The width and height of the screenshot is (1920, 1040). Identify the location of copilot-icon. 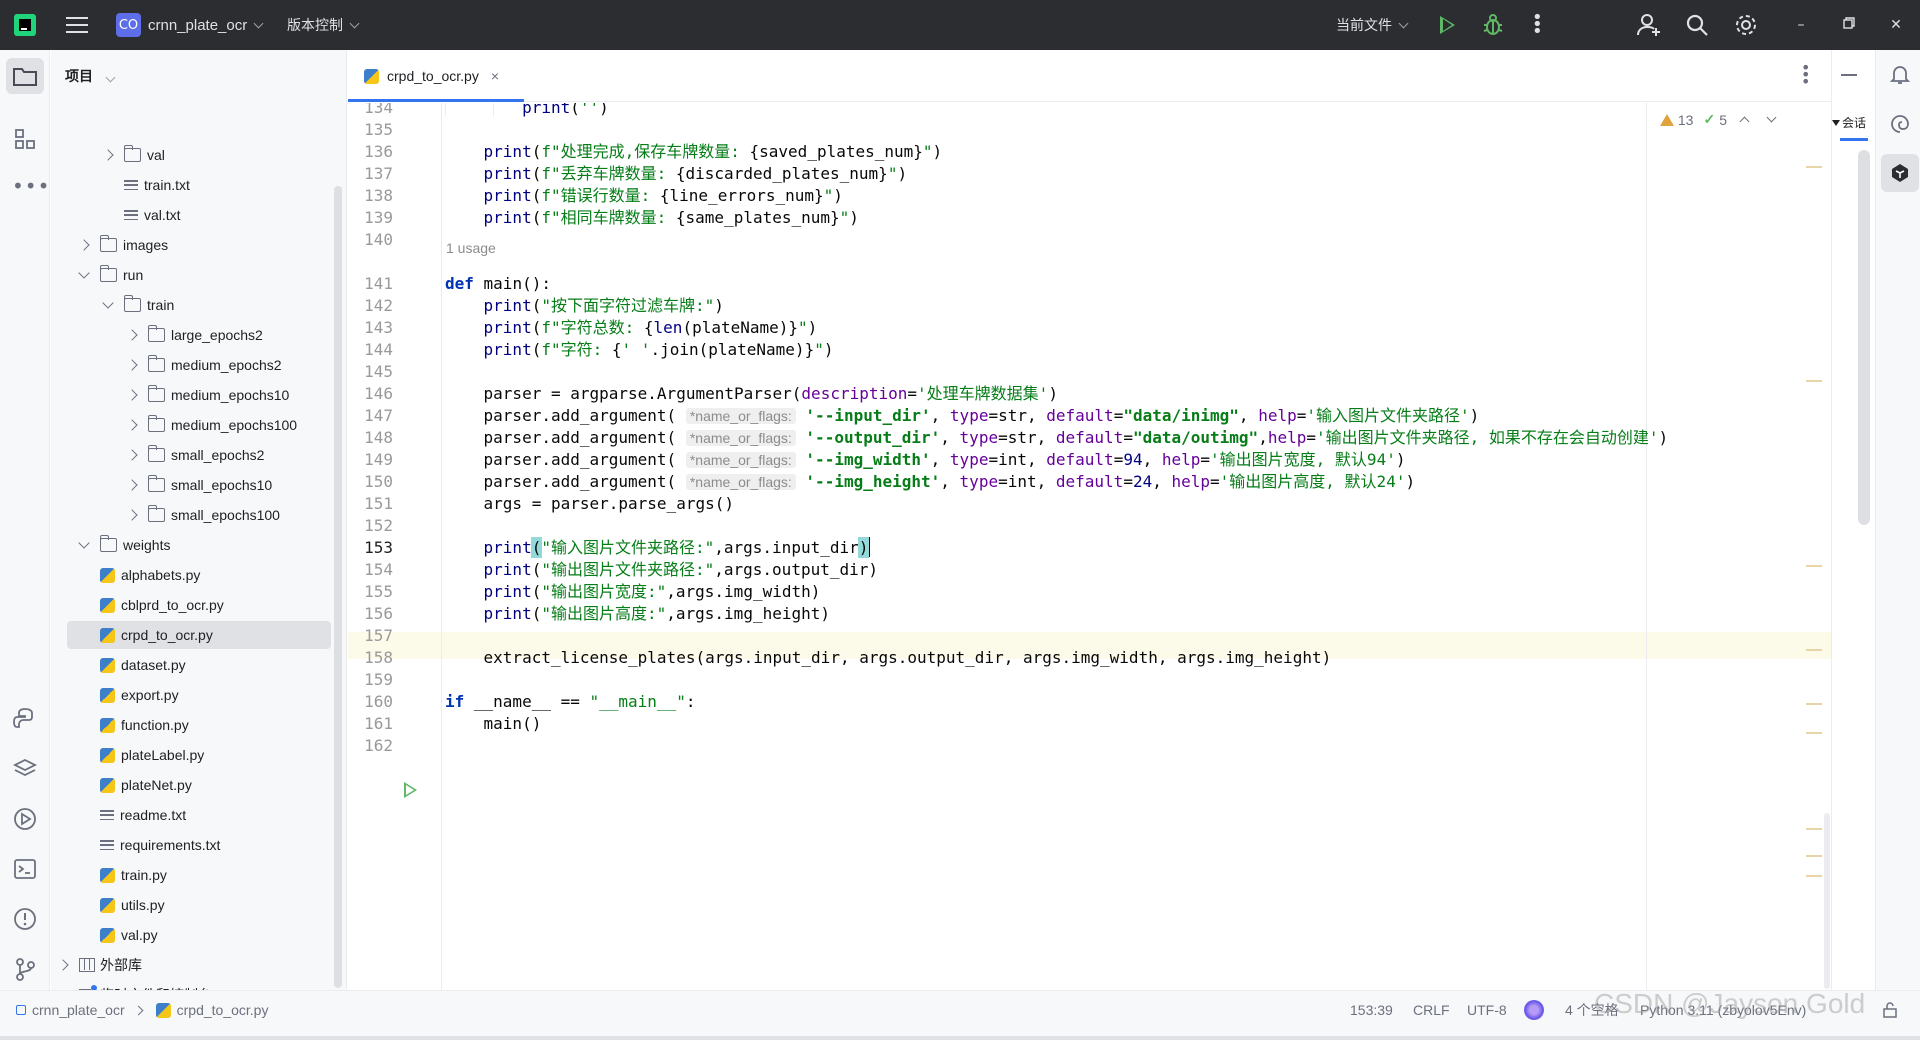
(1900, 173).